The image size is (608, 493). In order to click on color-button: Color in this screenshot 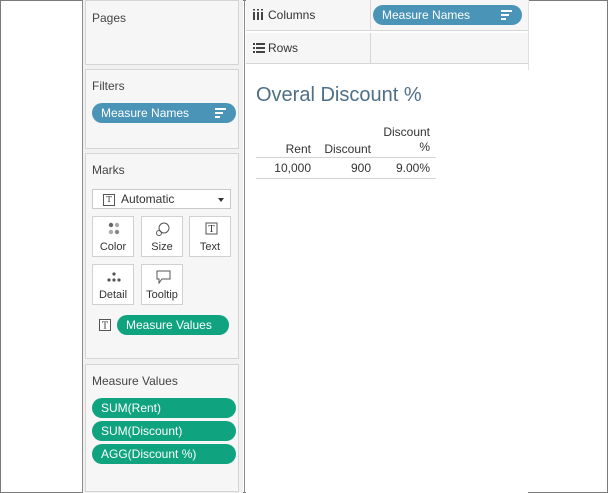, I will do `click(113, 236)`.